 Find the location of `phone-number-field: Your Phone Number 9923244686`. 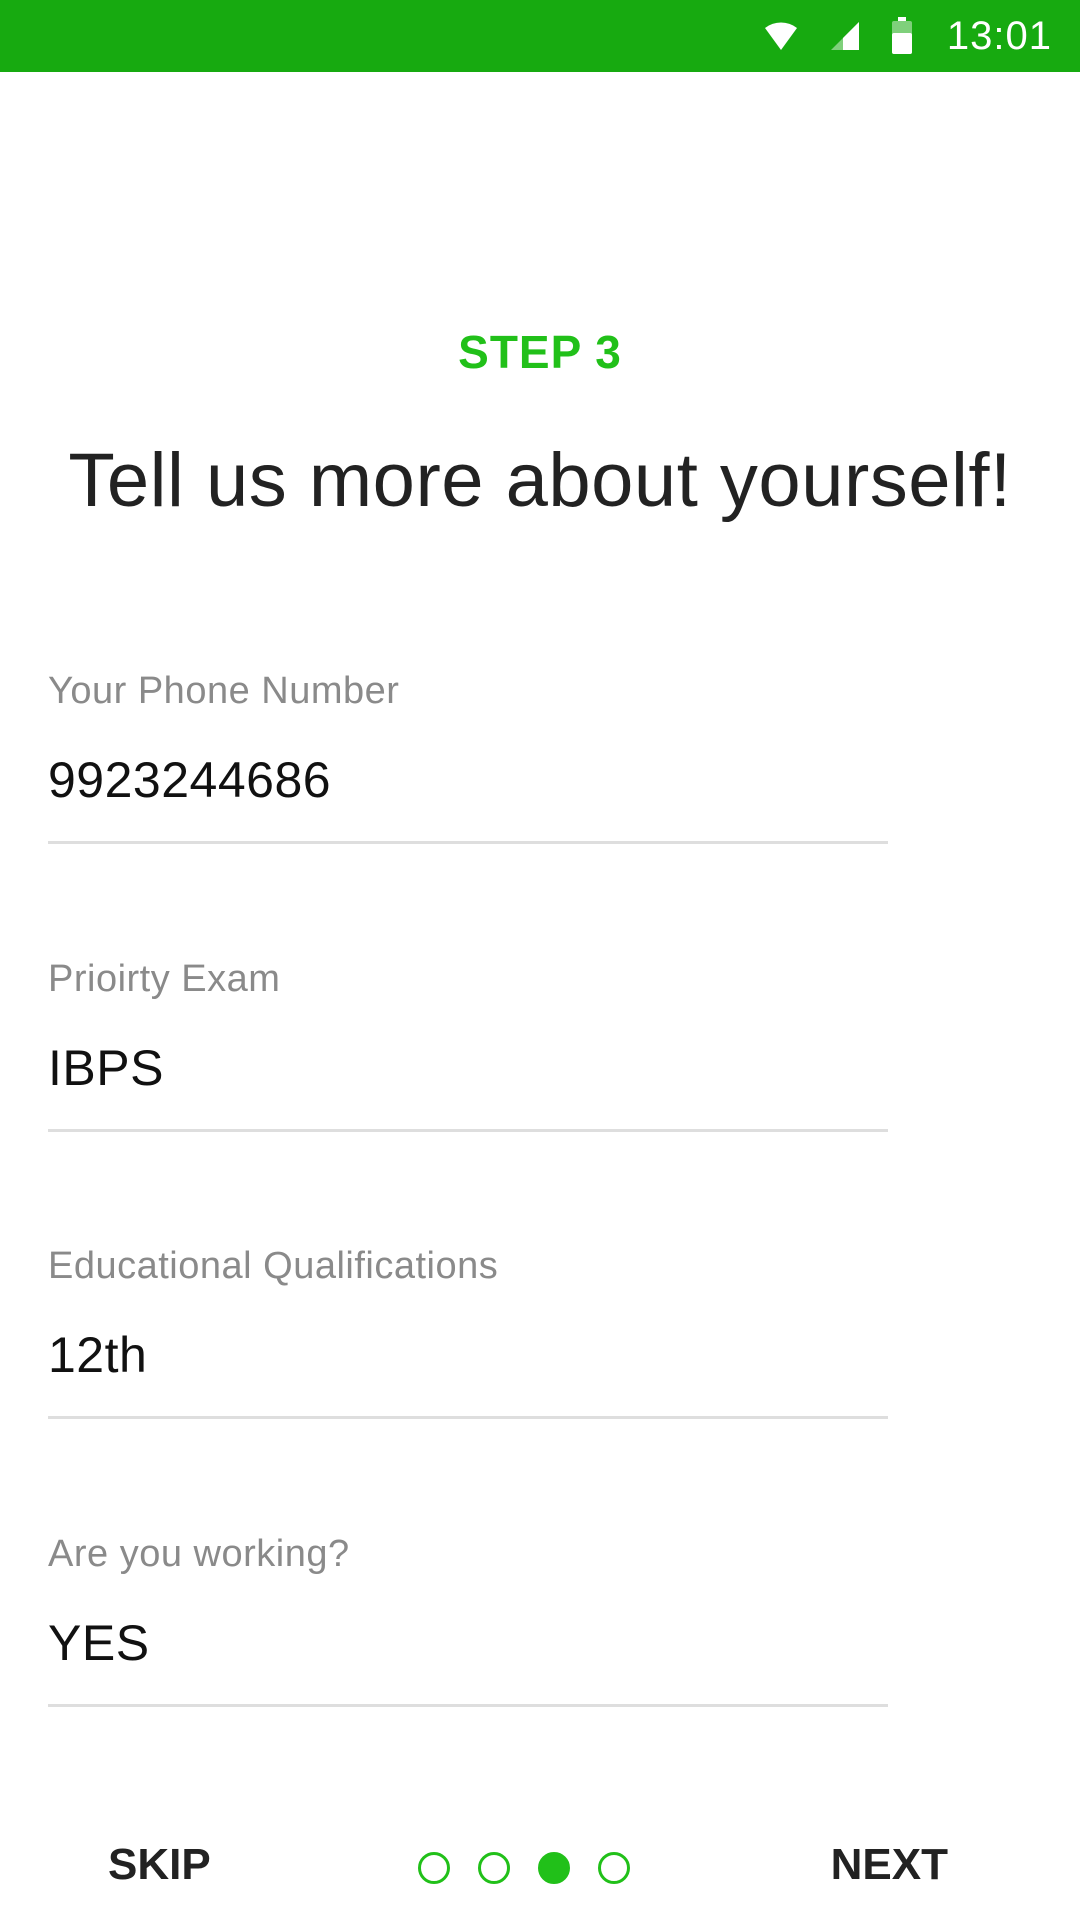

phone-number-field: Your Phone Number 9923244686 is located at coordinates (468, 757).